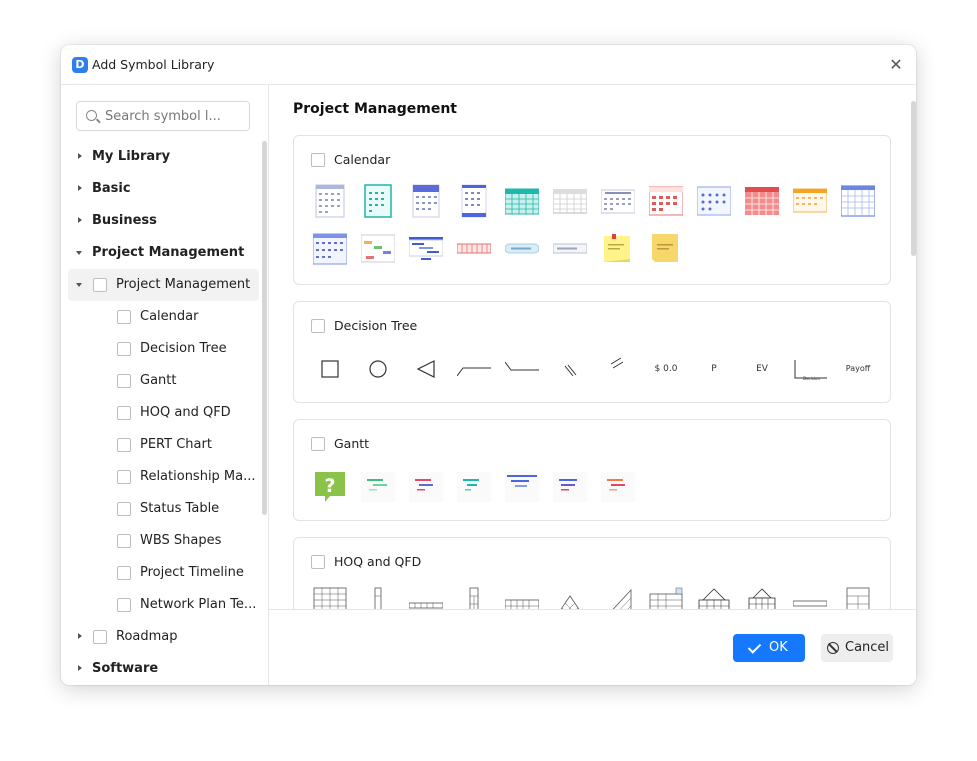  What do you see at coordinates (163, 669) in the screenshot?
I see `tree-item-software: Software` at bounding box center [163, 669].